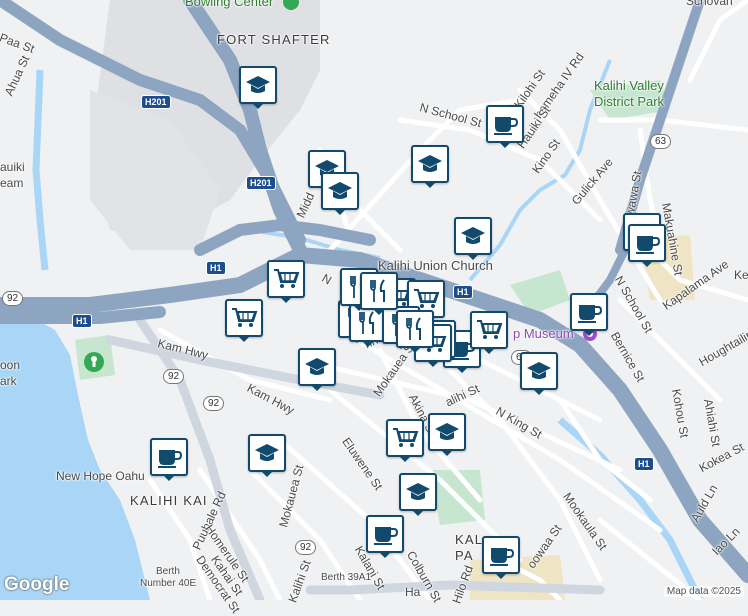 The height and width of the screenshot is (616, 748). Describe the element at coordinates (40, 170) in the screenshot. I see `water-stream-left` at that location.